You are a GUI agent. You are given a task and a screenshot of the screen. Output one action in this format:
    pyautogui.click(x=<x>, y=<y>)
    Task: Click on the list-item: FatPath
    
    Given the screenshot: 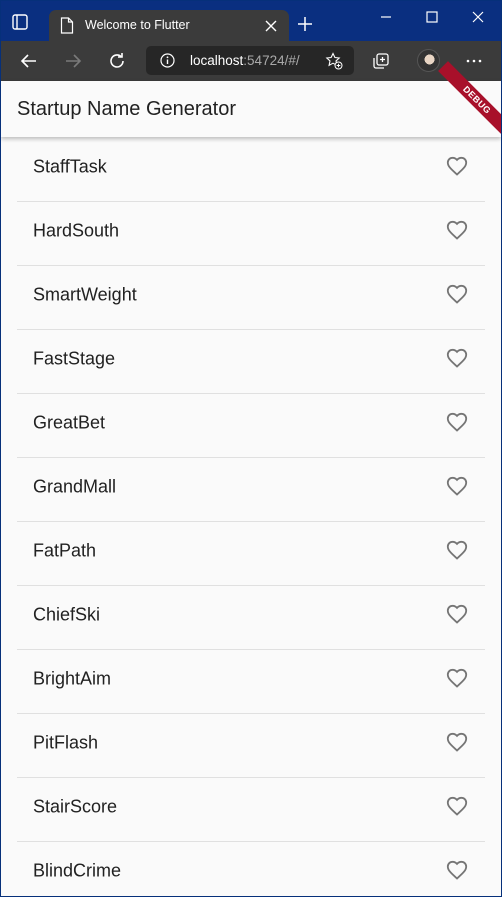 What is the action you would take?
    pyautogui.click(x=251, y=553)
    